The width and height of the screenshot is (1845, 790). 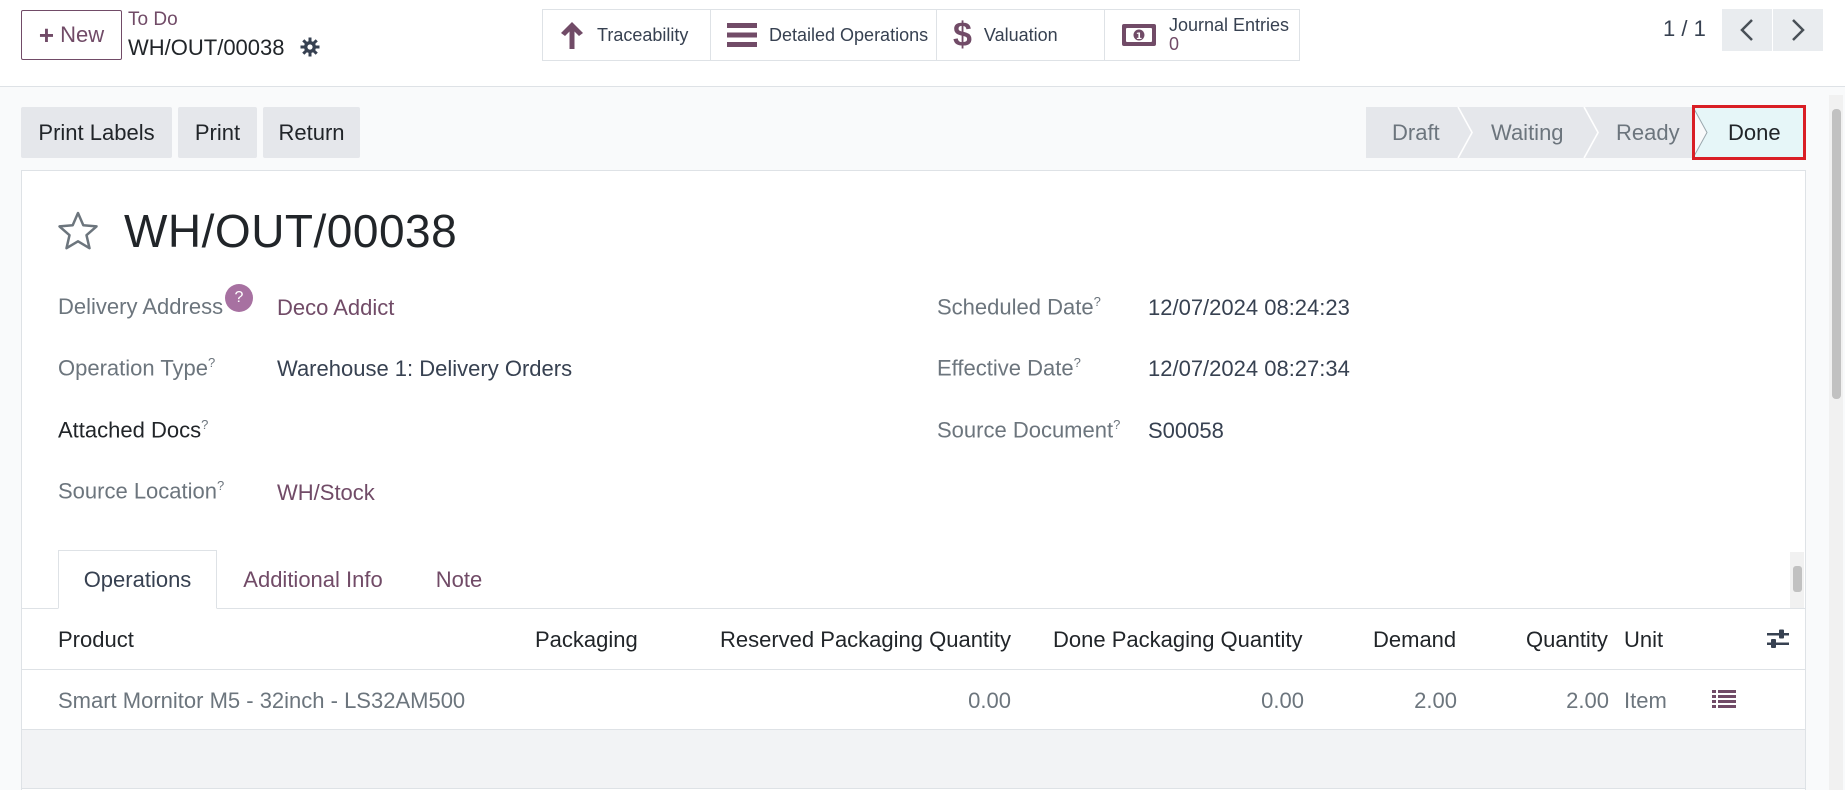 What do you see at coordinates (1249, 369) in the screenshot?
I see `effective-date-value: 12/07/2024 08:27:34` at bounding box center [1249, 369].